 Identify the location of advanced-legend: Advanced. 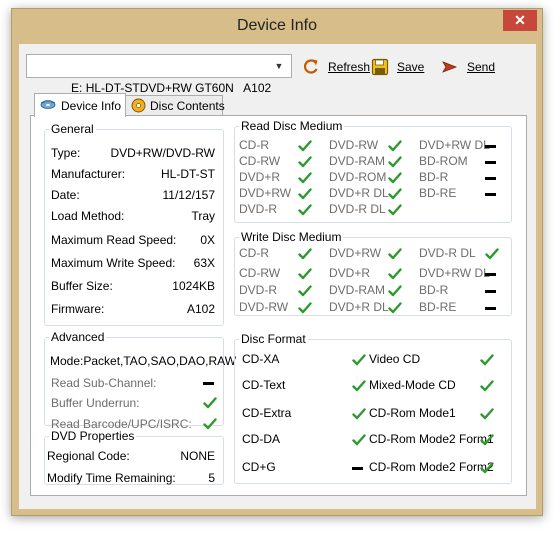
(78, 337).